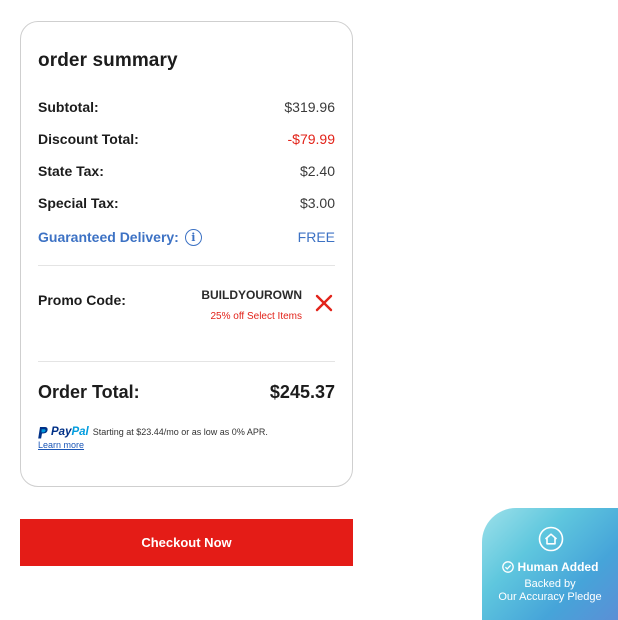 The width and height of the screenshot is (618, 620). I want to click on order-total-value: $245.37, so click(302, 392).